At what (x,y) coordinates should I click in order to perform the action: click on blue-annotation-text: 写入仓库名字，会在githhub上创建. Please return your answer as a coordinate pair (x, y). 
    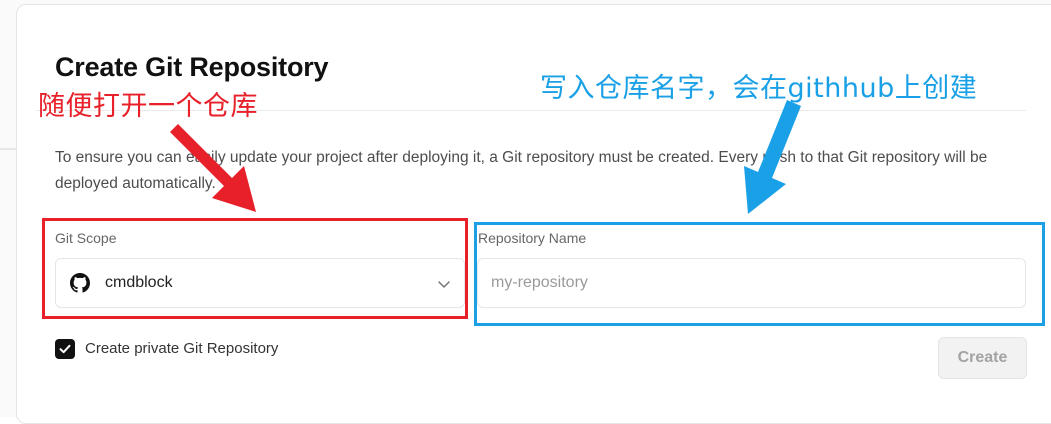
    Looking at the image, I should click on (759, 88).